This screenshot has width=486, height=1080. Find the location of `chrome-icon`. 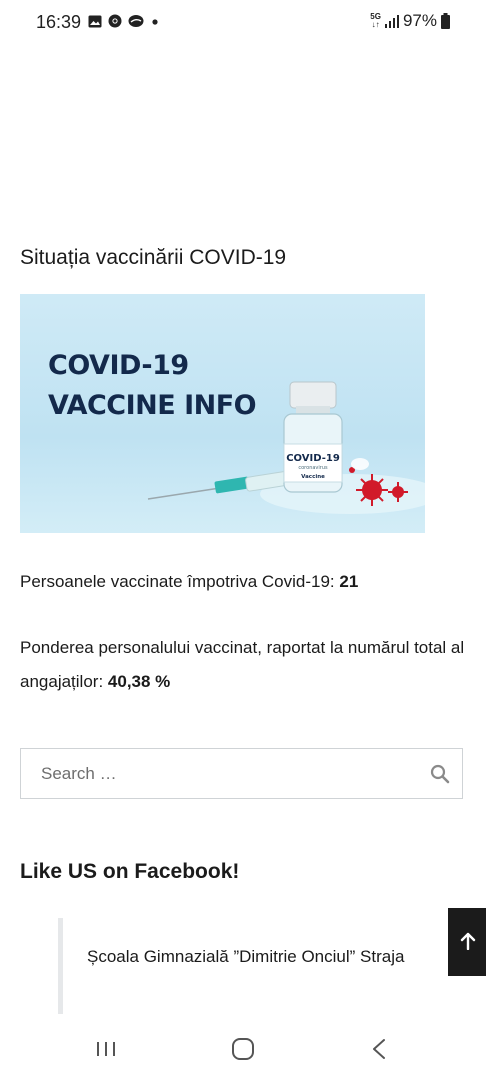

chrome-icon is located at coordinates (115, 21).